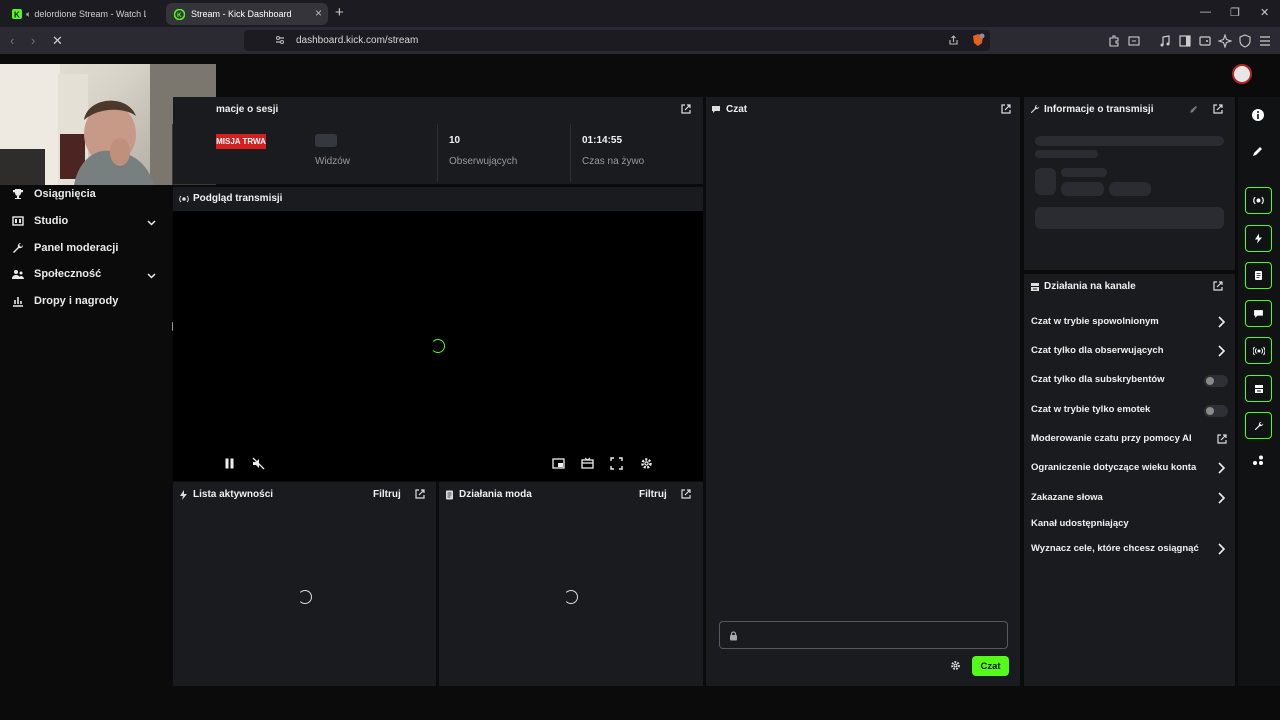 The height and width of the screenshot is (720, 1280). What do you see at coordinates (1264, 12) in the screenshot?
I see `close-window-button: ✕` at bounding box center [1264, 12].